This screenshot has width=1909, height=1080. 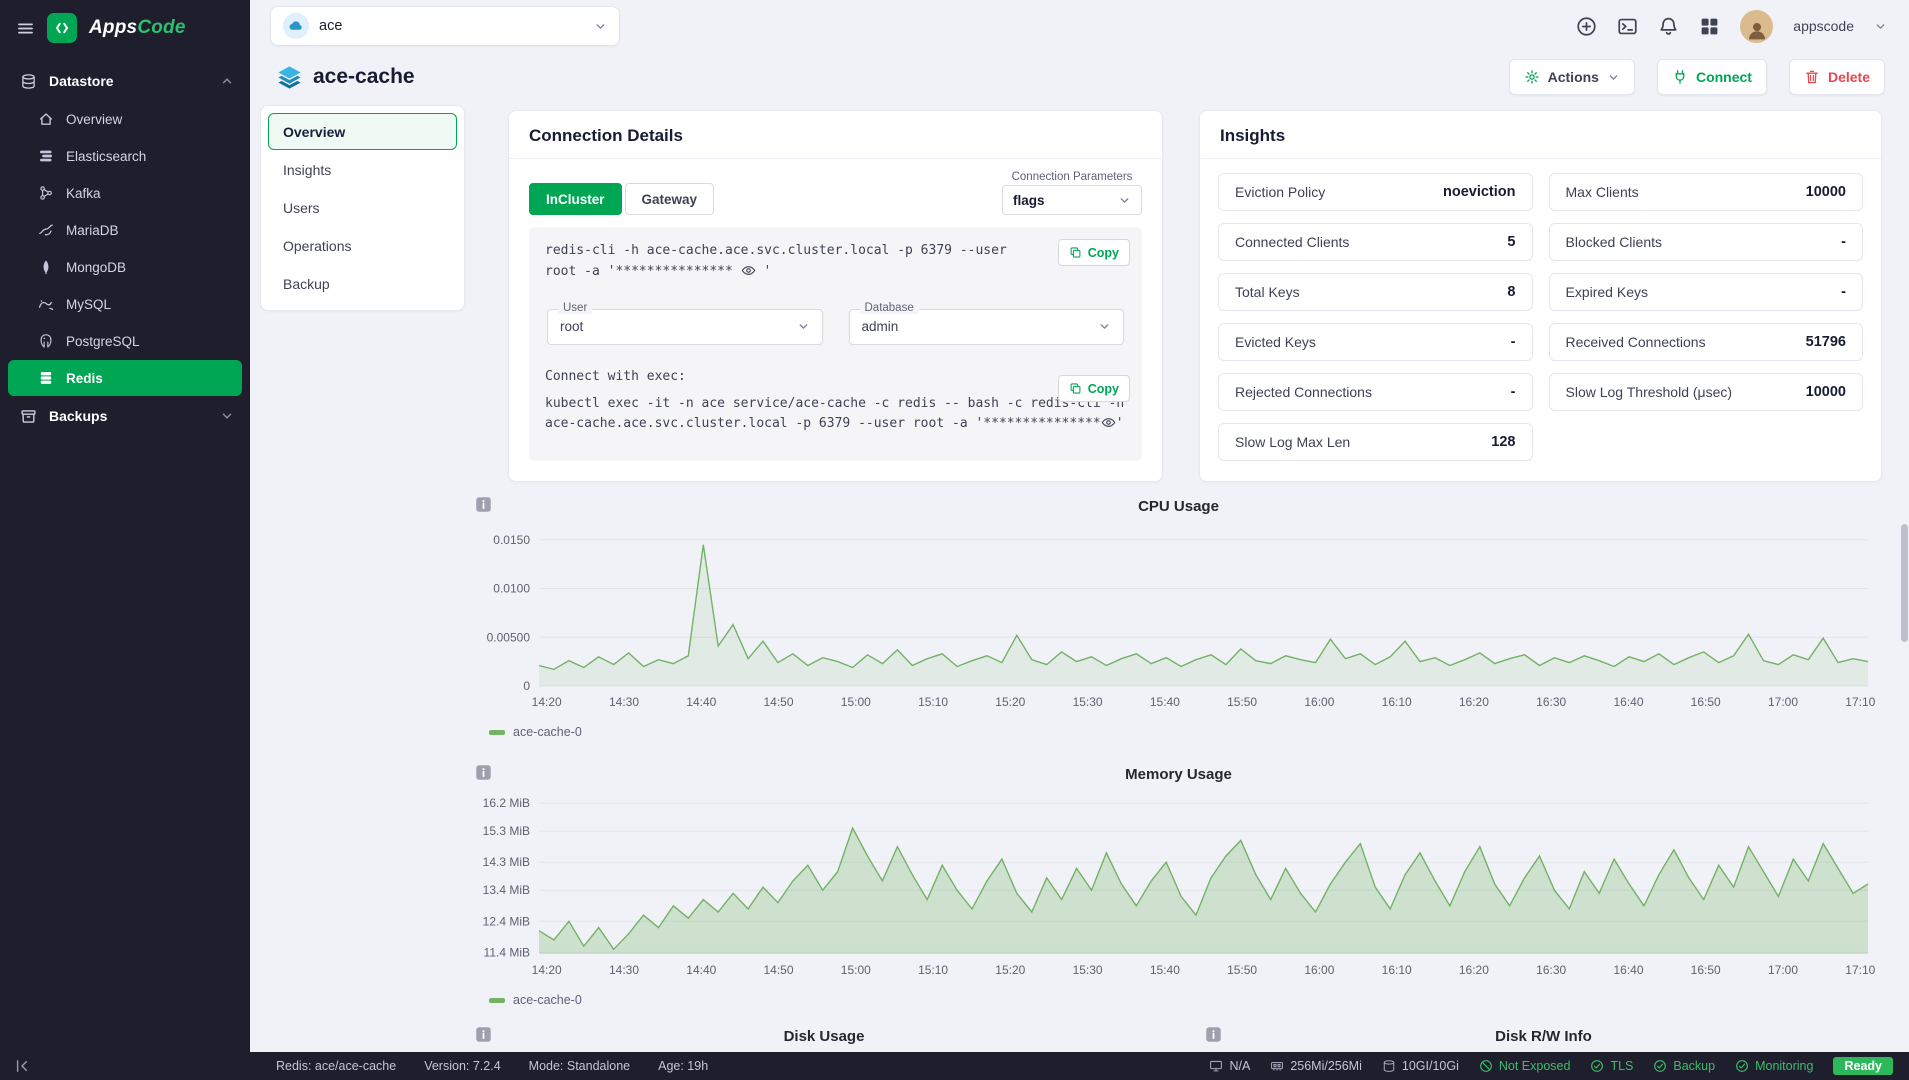 What do you see at coordinates (1532, 77) in the screenshot?
I see `gear-icon` at bounding box center [1532, 77].